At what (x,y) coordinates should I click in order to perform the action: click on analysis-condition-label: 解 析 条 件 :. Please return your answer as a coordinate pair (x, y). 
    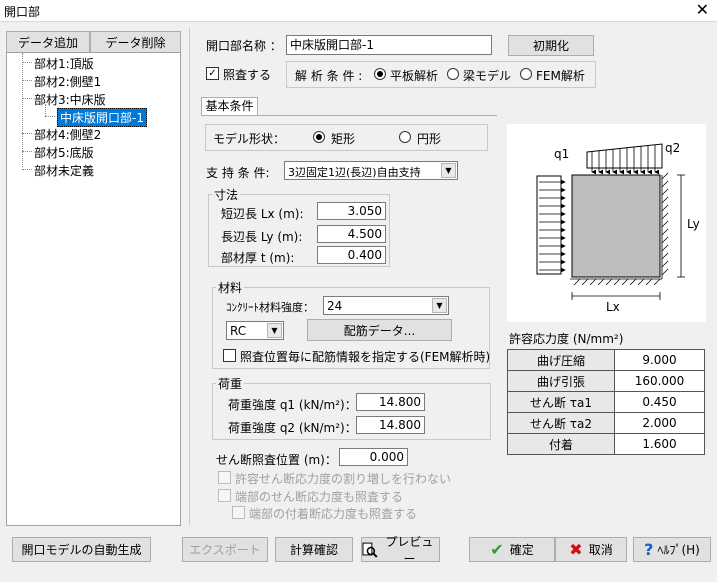
    Looking at the image, I should click on (329, 76).